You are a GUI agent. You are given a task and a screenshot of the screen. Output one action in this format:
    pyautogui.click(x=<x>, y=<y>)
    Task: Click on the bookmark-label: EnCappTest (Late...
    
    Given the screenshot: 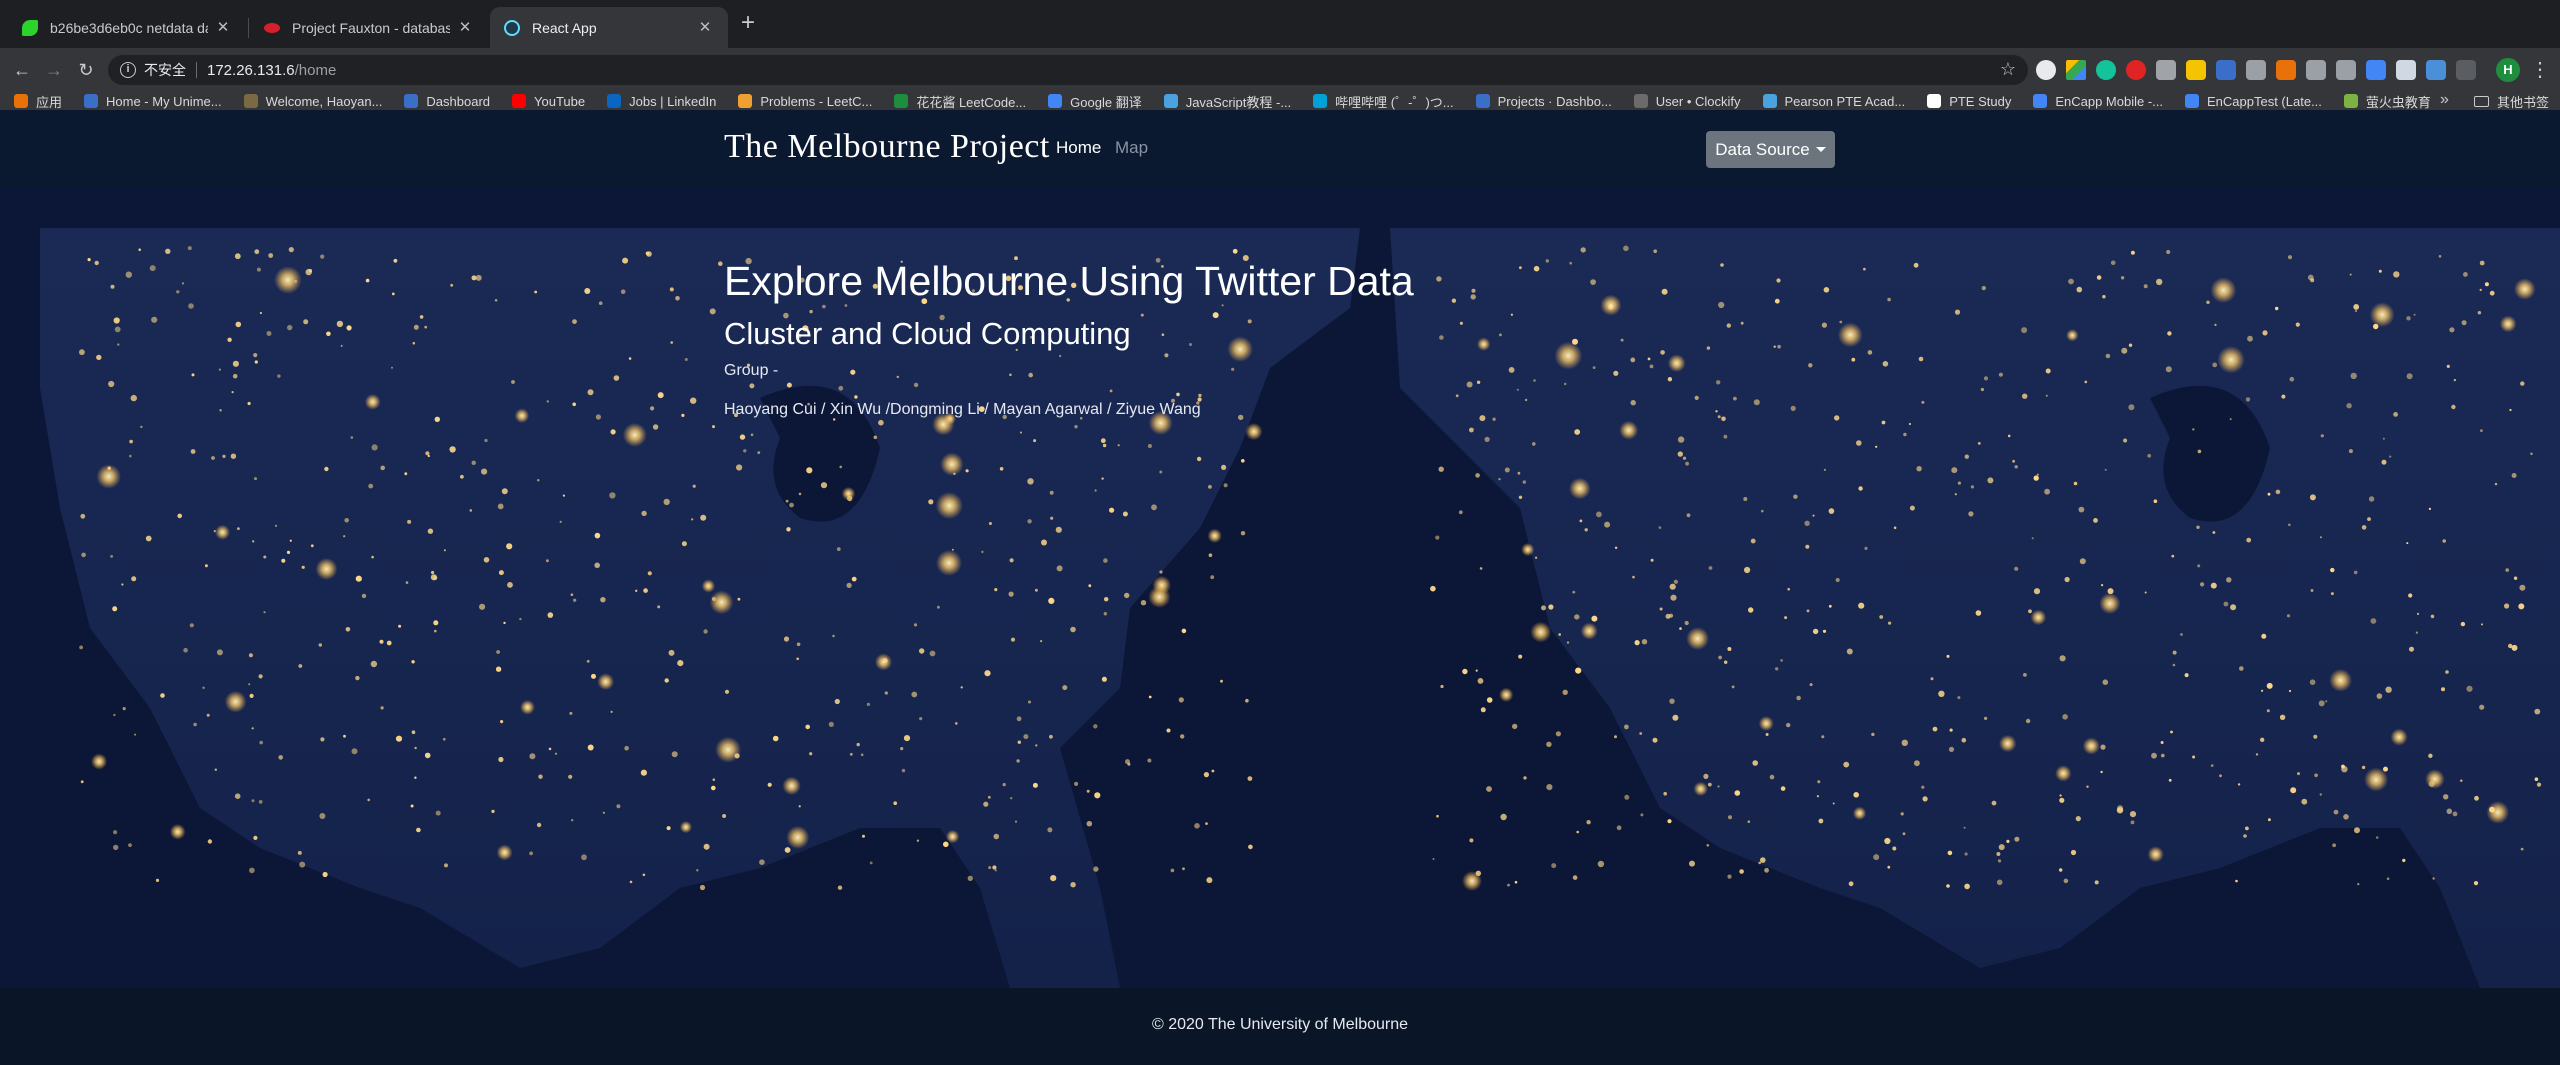 What is the action you would take?
    pyautogui.click(x=2264, y=101)
    